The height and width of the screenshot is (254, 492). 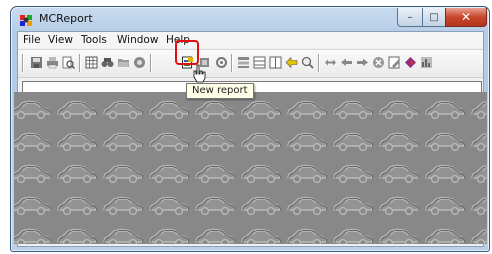 What do you see at coordinates (346, 62) in the screenshot?
I see `back-icon` at bounding box center [346, 62].